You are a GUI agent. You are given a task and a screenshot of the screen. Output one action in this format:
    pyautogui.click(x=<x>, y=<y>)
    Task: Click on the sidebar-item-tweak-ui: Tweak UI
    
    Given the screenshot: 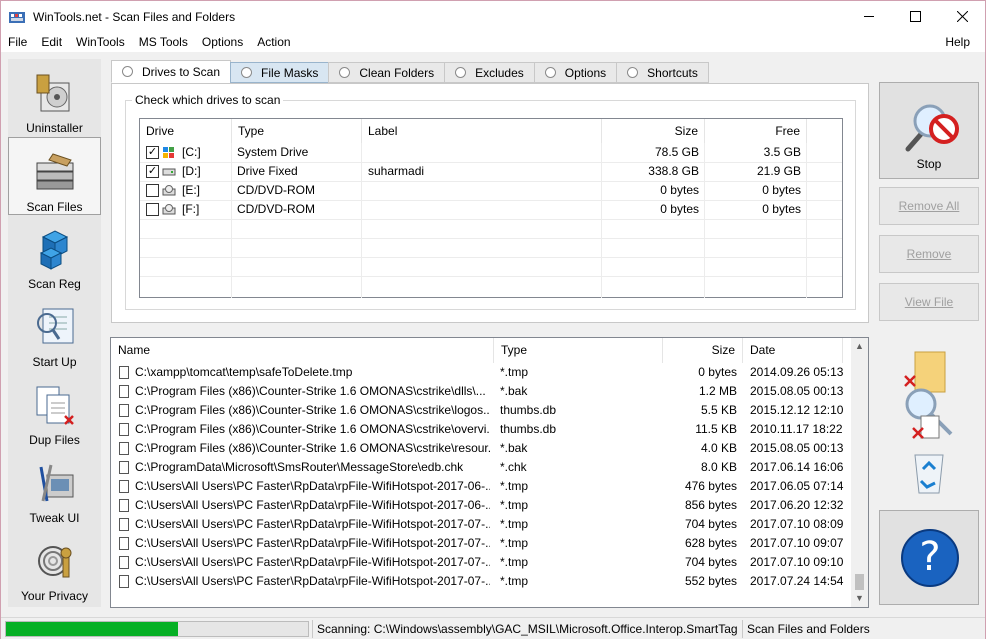 What is the action you would take?
    pyautogui.click(x=54, y=488)
    